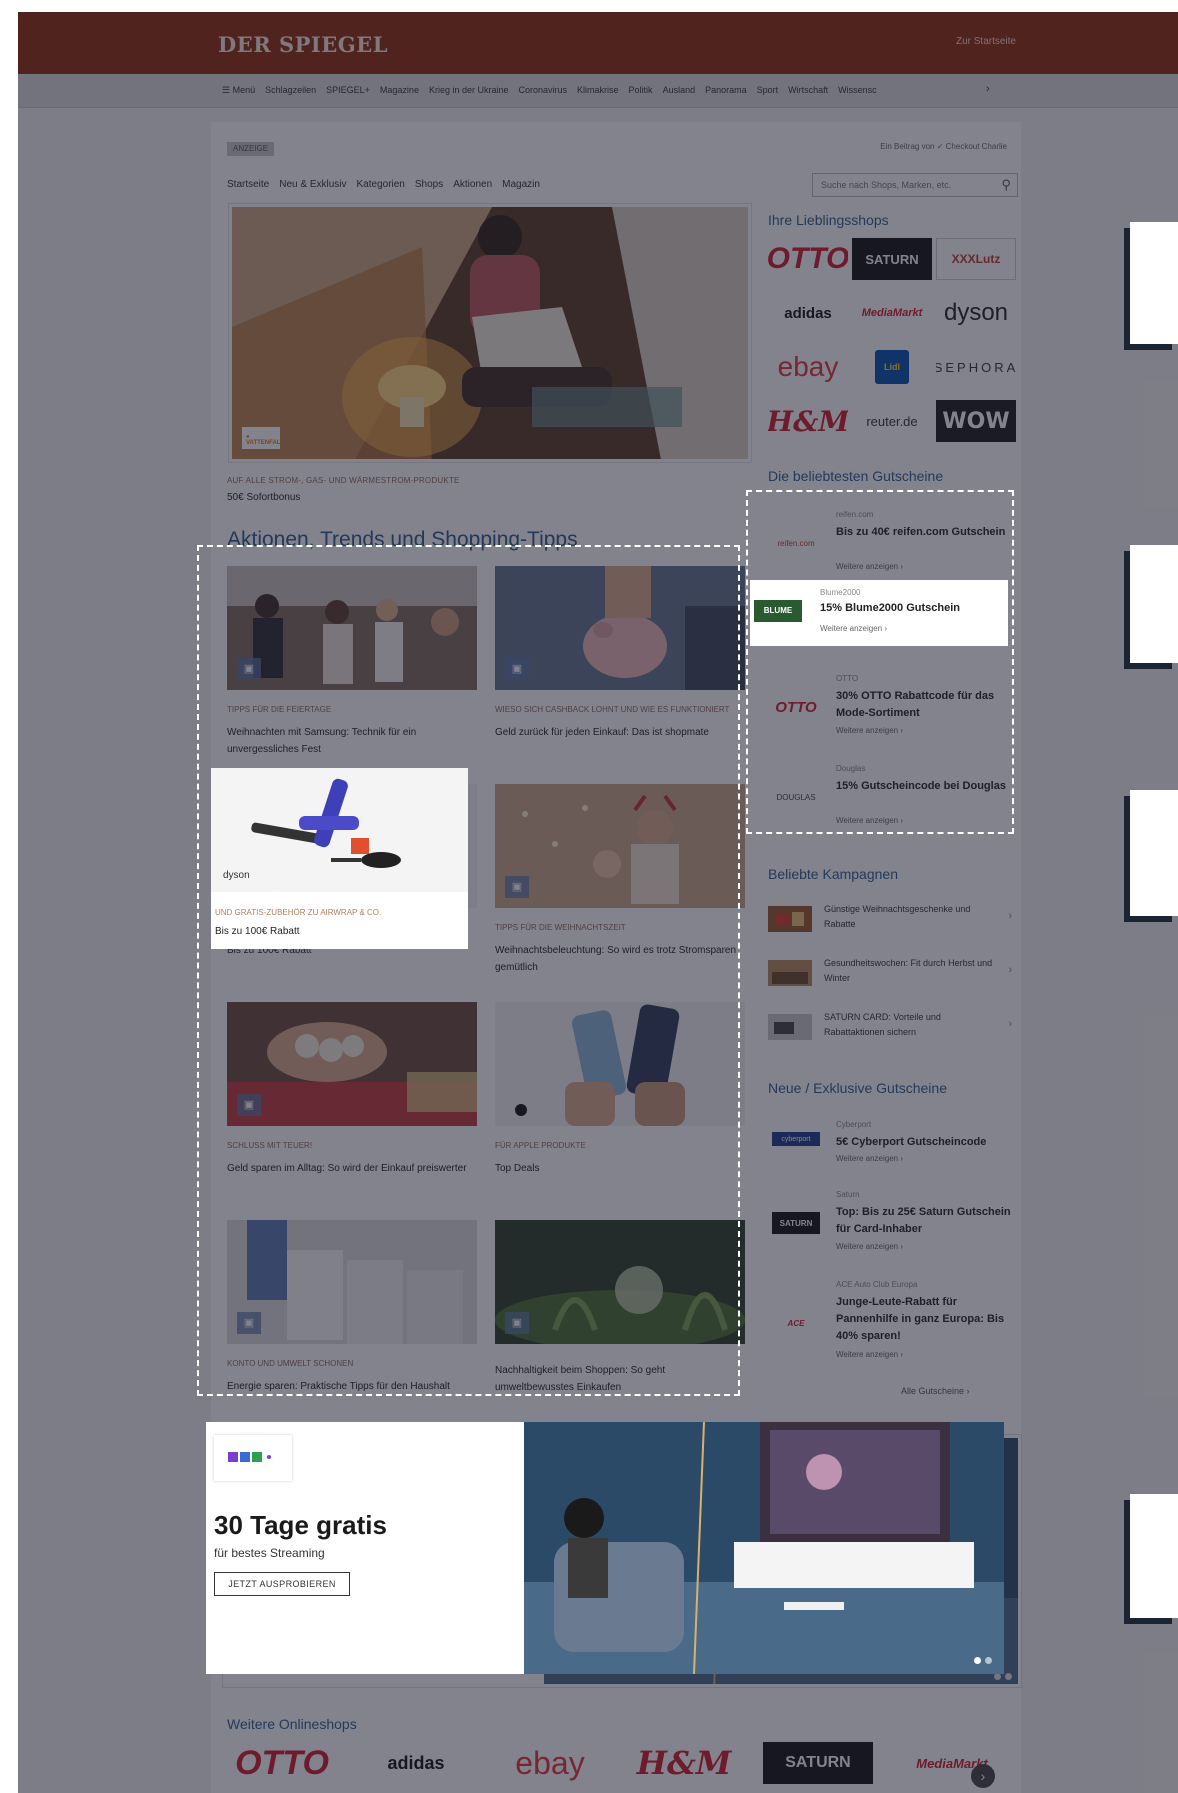 Image resolution: width=1178 pixels, height=1793 pixels. Describe the element at coordinates (726, 90) in the screenshot. I see `nav-item: Panorama` at that location.